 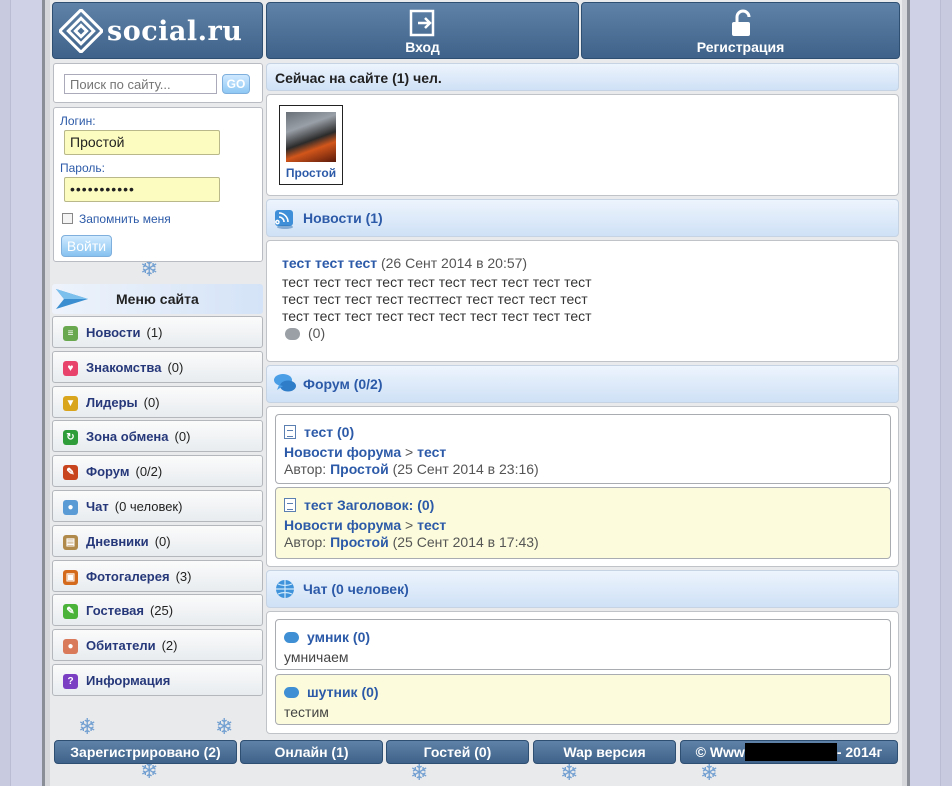 What do you see at coordinates (70, 611) in the screenshot?
I see `guestbook-icon: ✎` at bounding box center [70, 611].